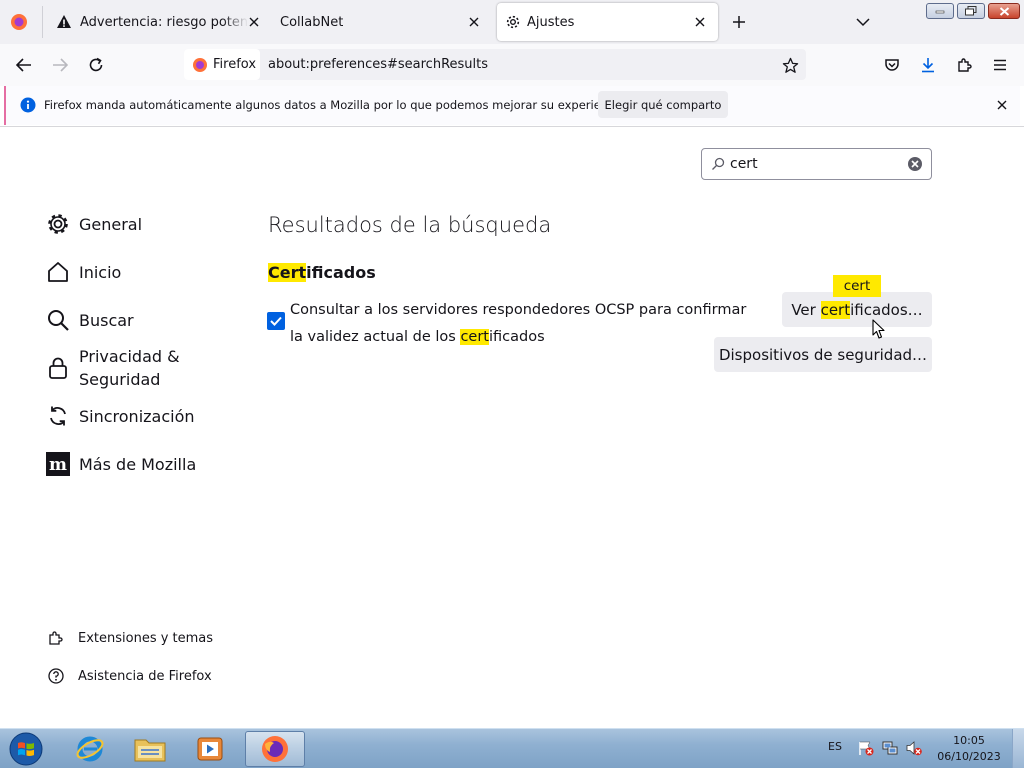 This screenshot has width=1024, height=768. I want to click on clock-date: 06/10/2023, so click(969, 756).